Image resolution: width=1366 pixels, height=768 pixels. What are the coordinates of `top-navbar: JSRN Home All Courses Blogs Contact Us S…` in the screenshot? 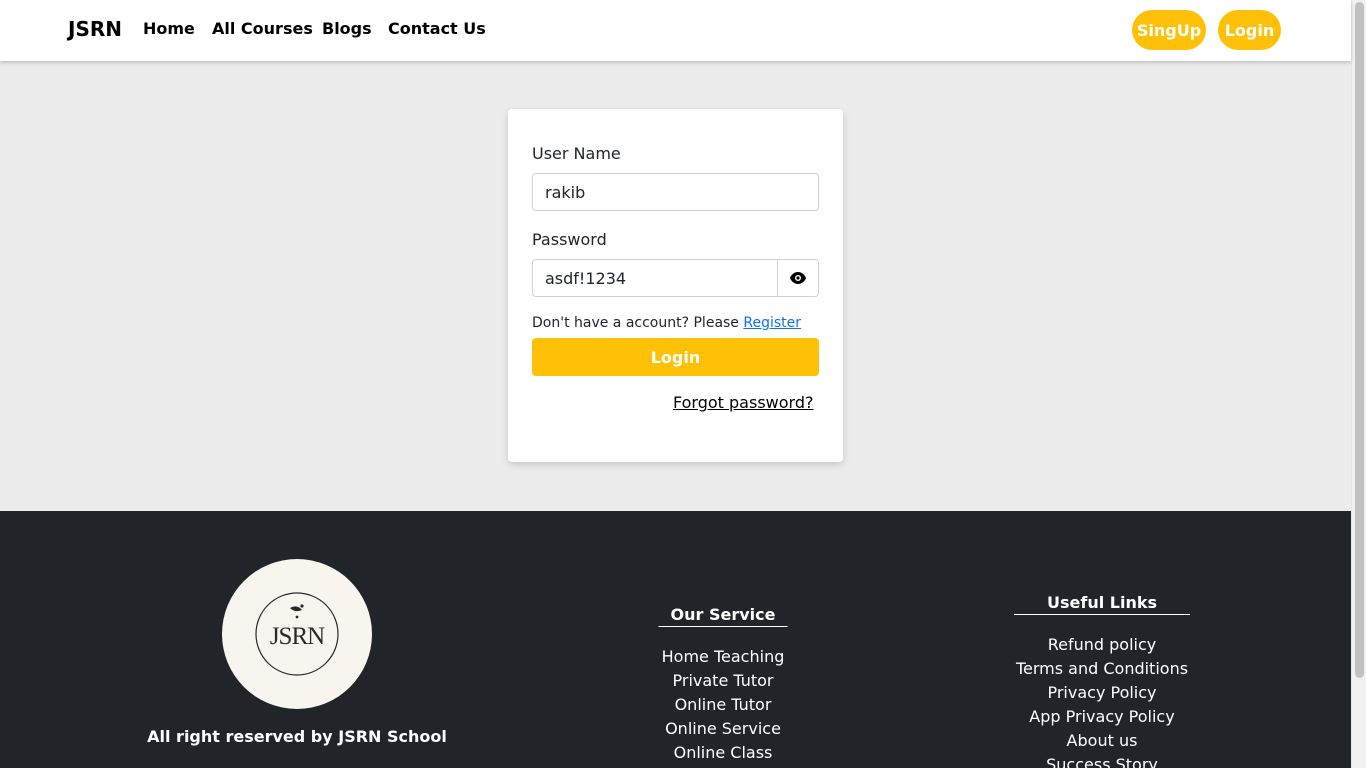 It's located at (675, 30).